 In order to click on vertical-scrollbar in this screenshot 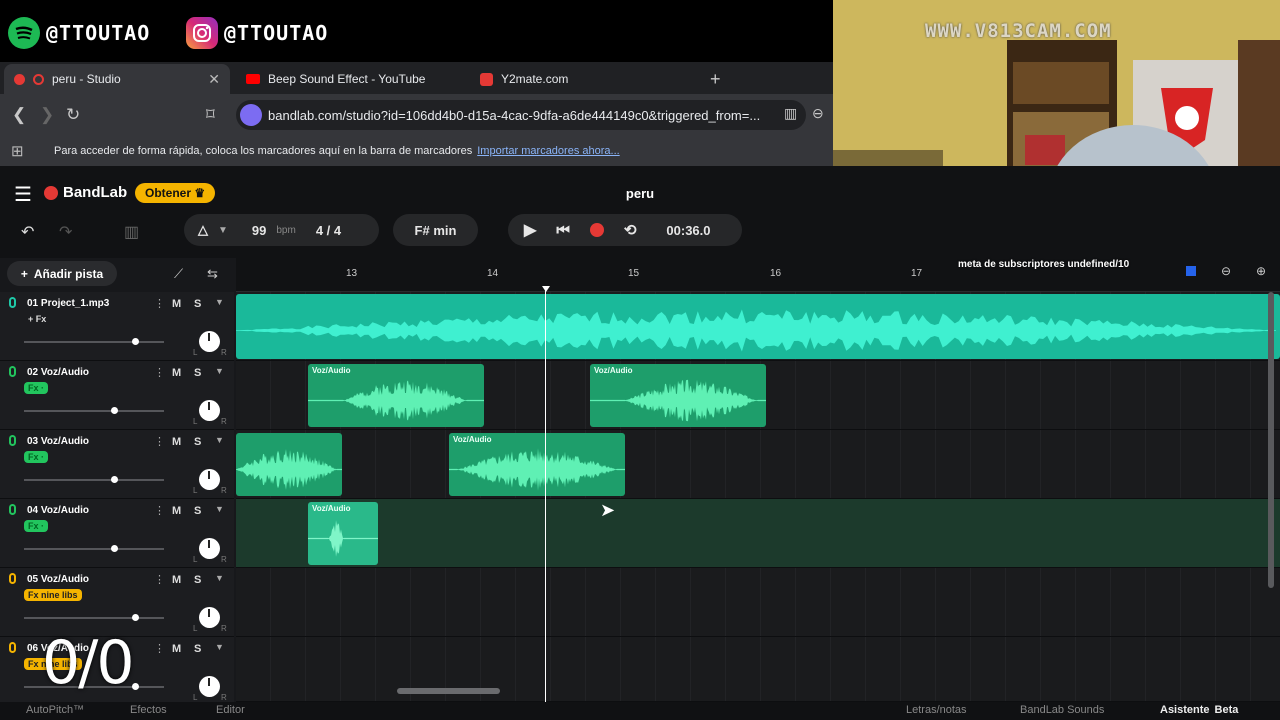, I will do `click(1271, 440)`.